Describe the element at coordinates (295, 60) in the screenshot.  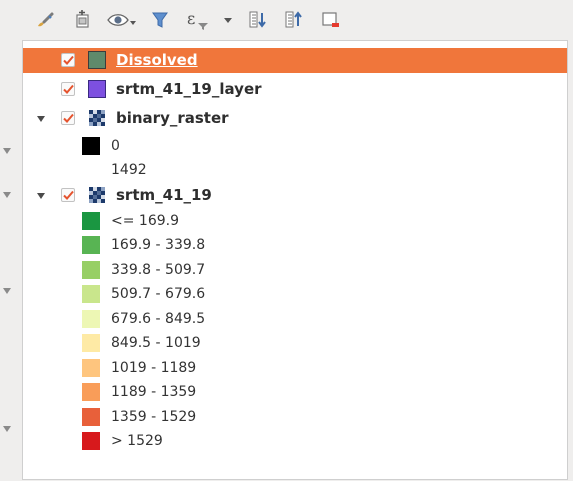
I see `layer-row-dissolved: Dissolved` at that location.